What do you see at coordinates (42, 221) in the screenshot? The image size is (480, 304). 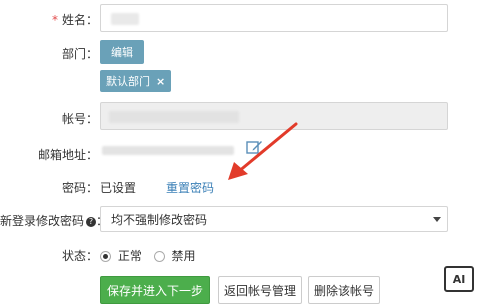 I see `force-change-label-text: 新登录修改密码` at bounding box center [42, 221].